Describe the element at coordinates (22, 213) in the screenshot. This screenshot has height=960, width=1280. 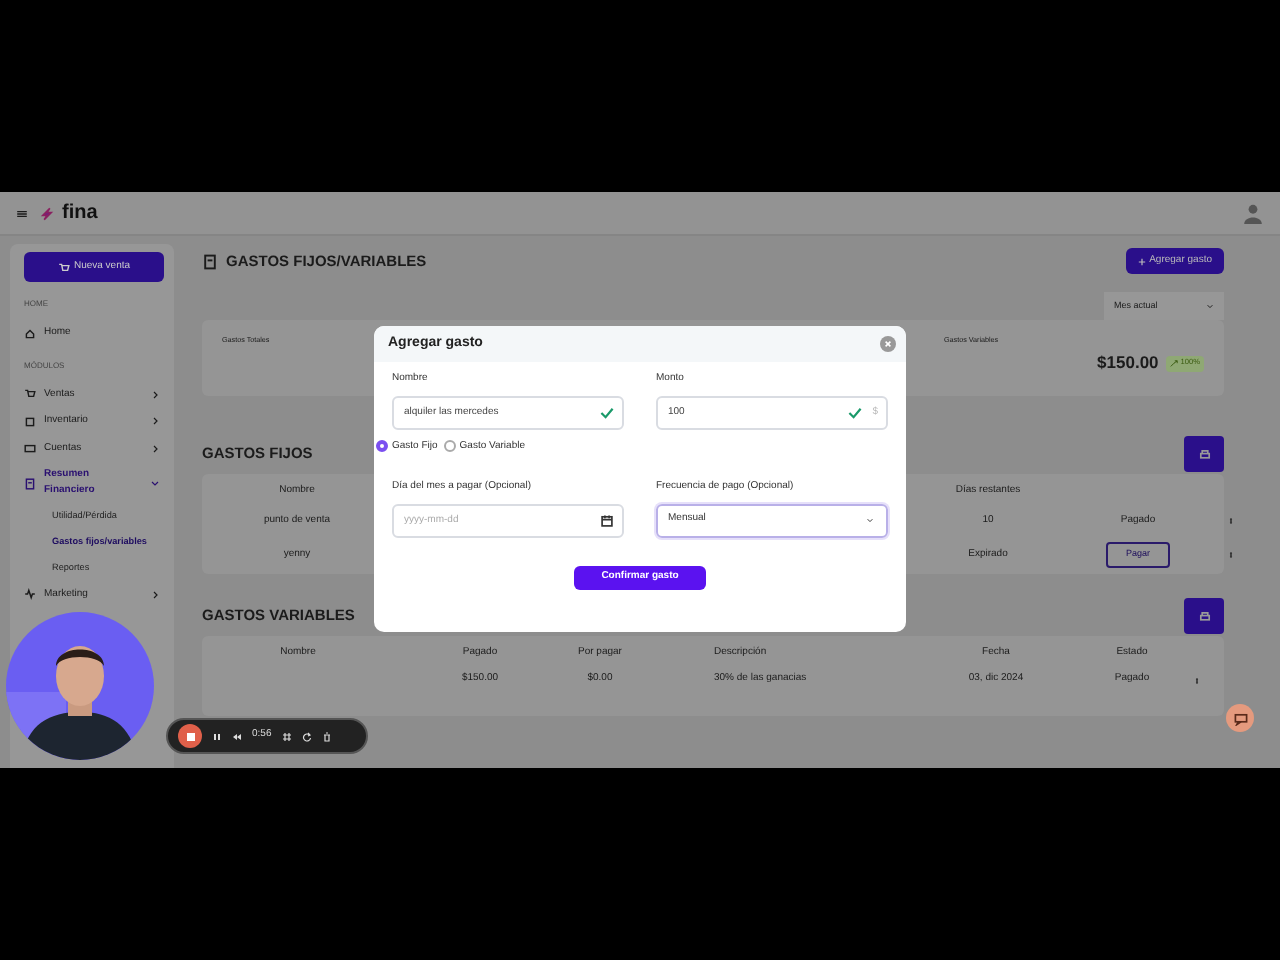
I see `menu-icon` at that location.